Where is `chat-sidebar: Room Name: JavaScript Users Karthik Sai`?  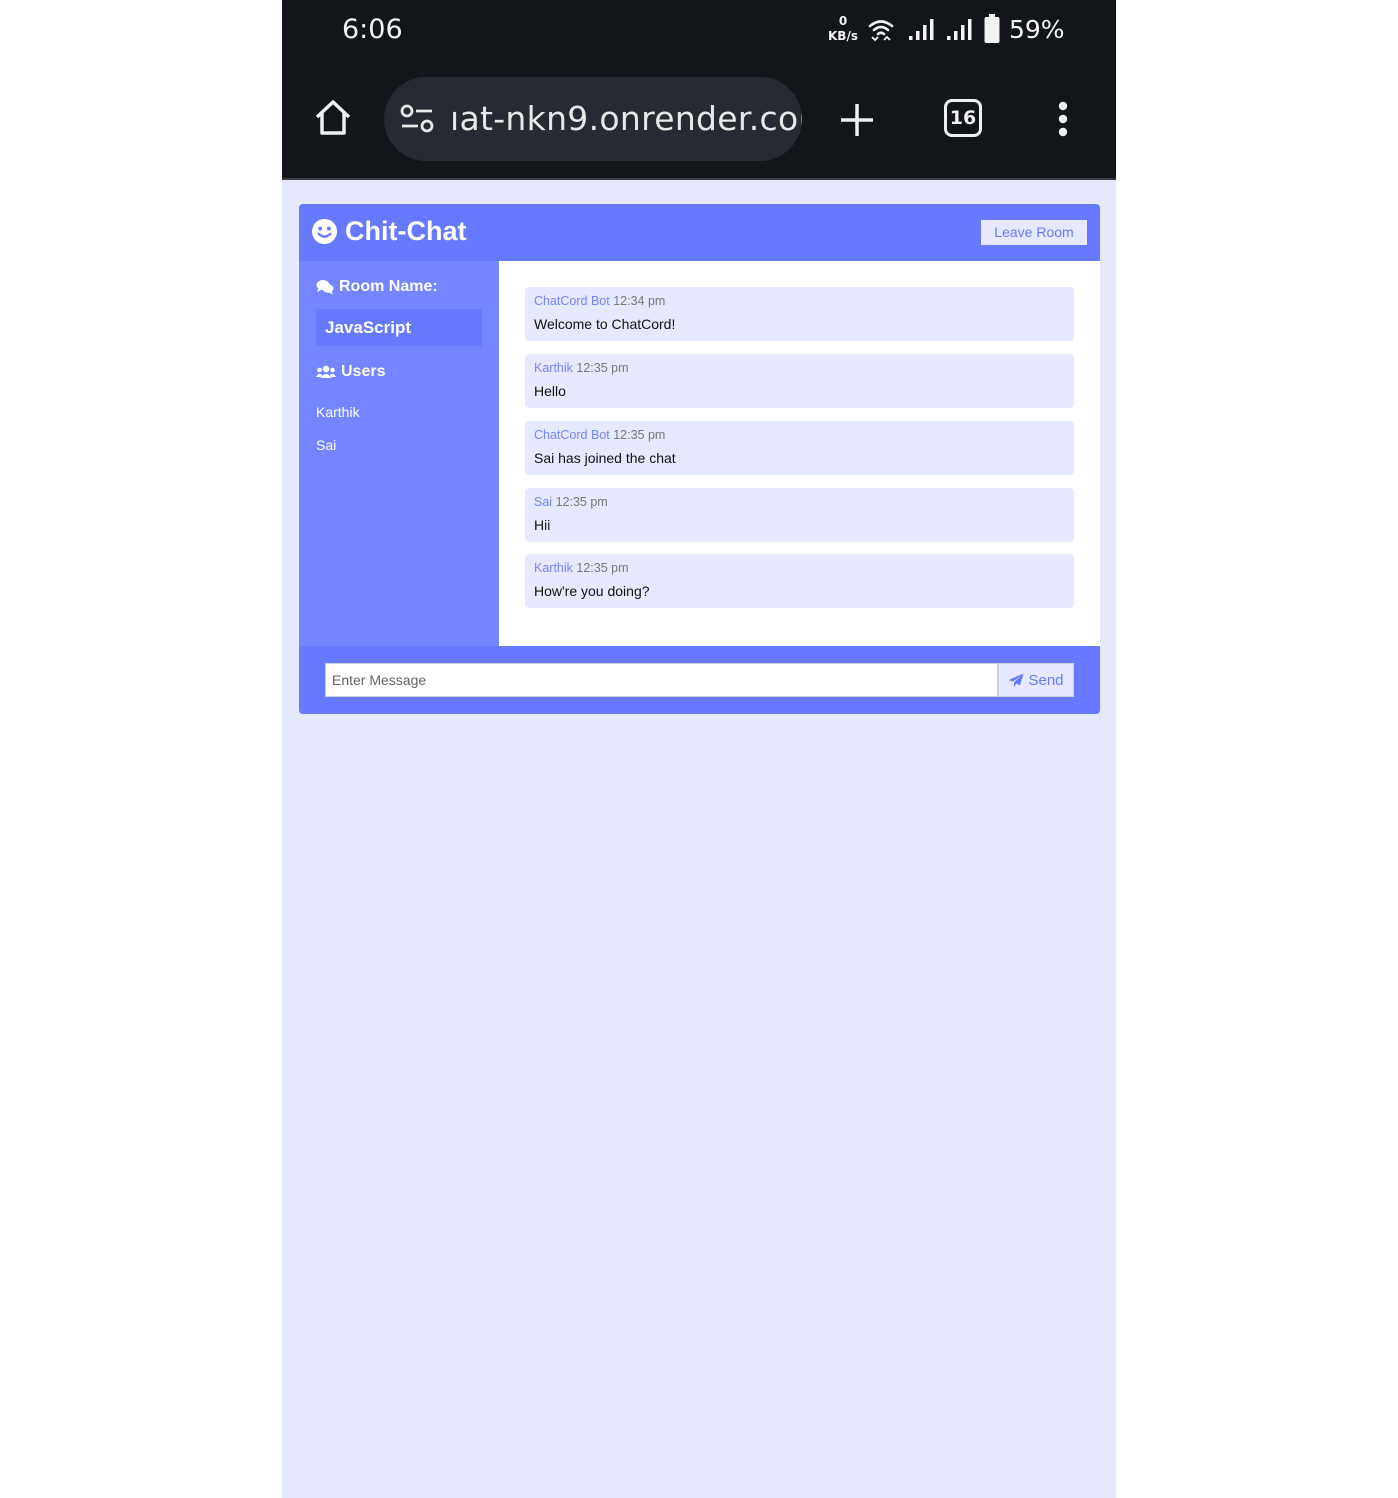 chat-sidebar: Room Name: JavaScript Users Karthik Sai is located at coordinates (399, 453).